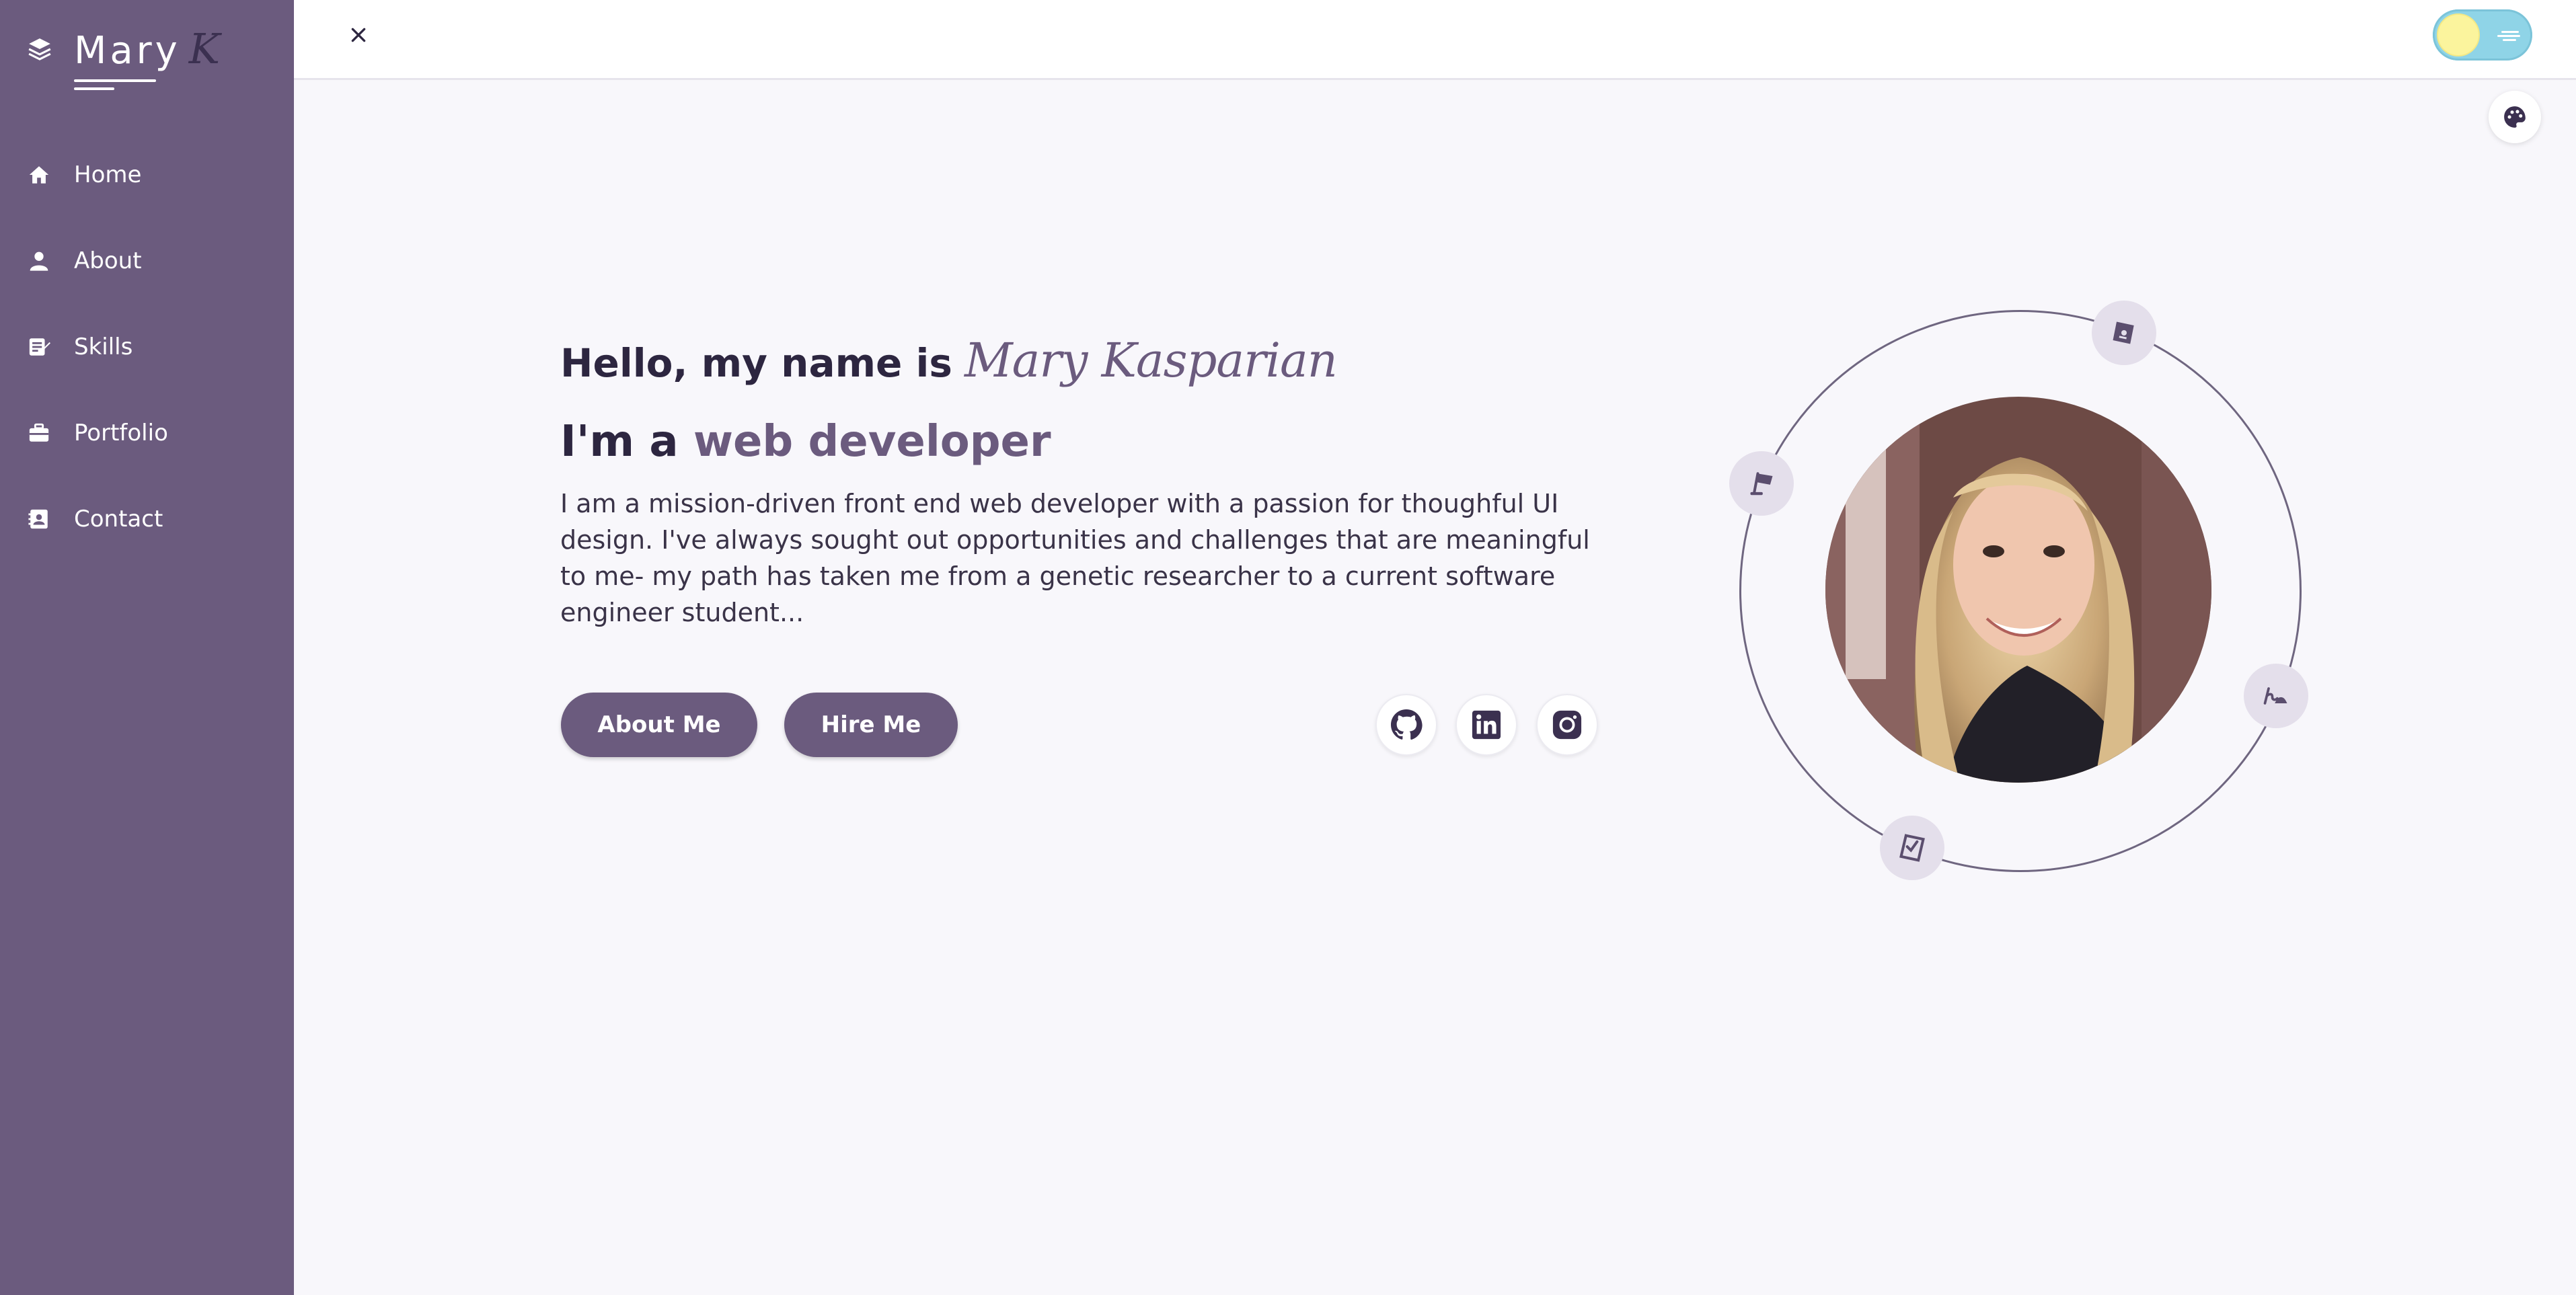  I want to click on sidebar-item-label: Home, so click(108, 174).